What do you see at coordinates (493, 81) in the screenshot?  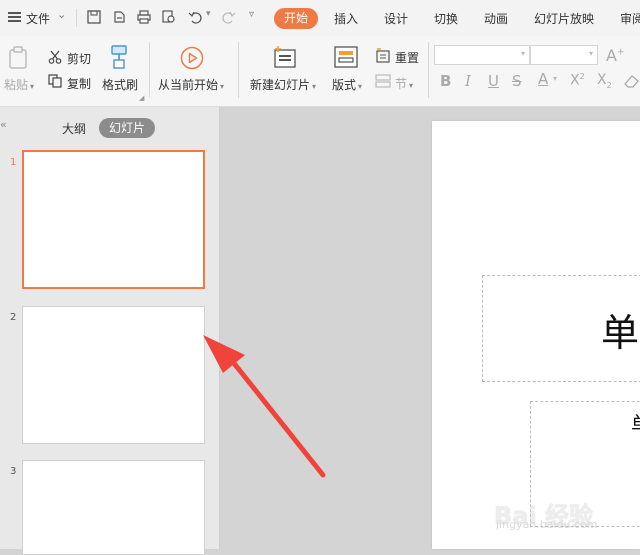 I see `underline-icon: U` at bounding box center [493, 81].